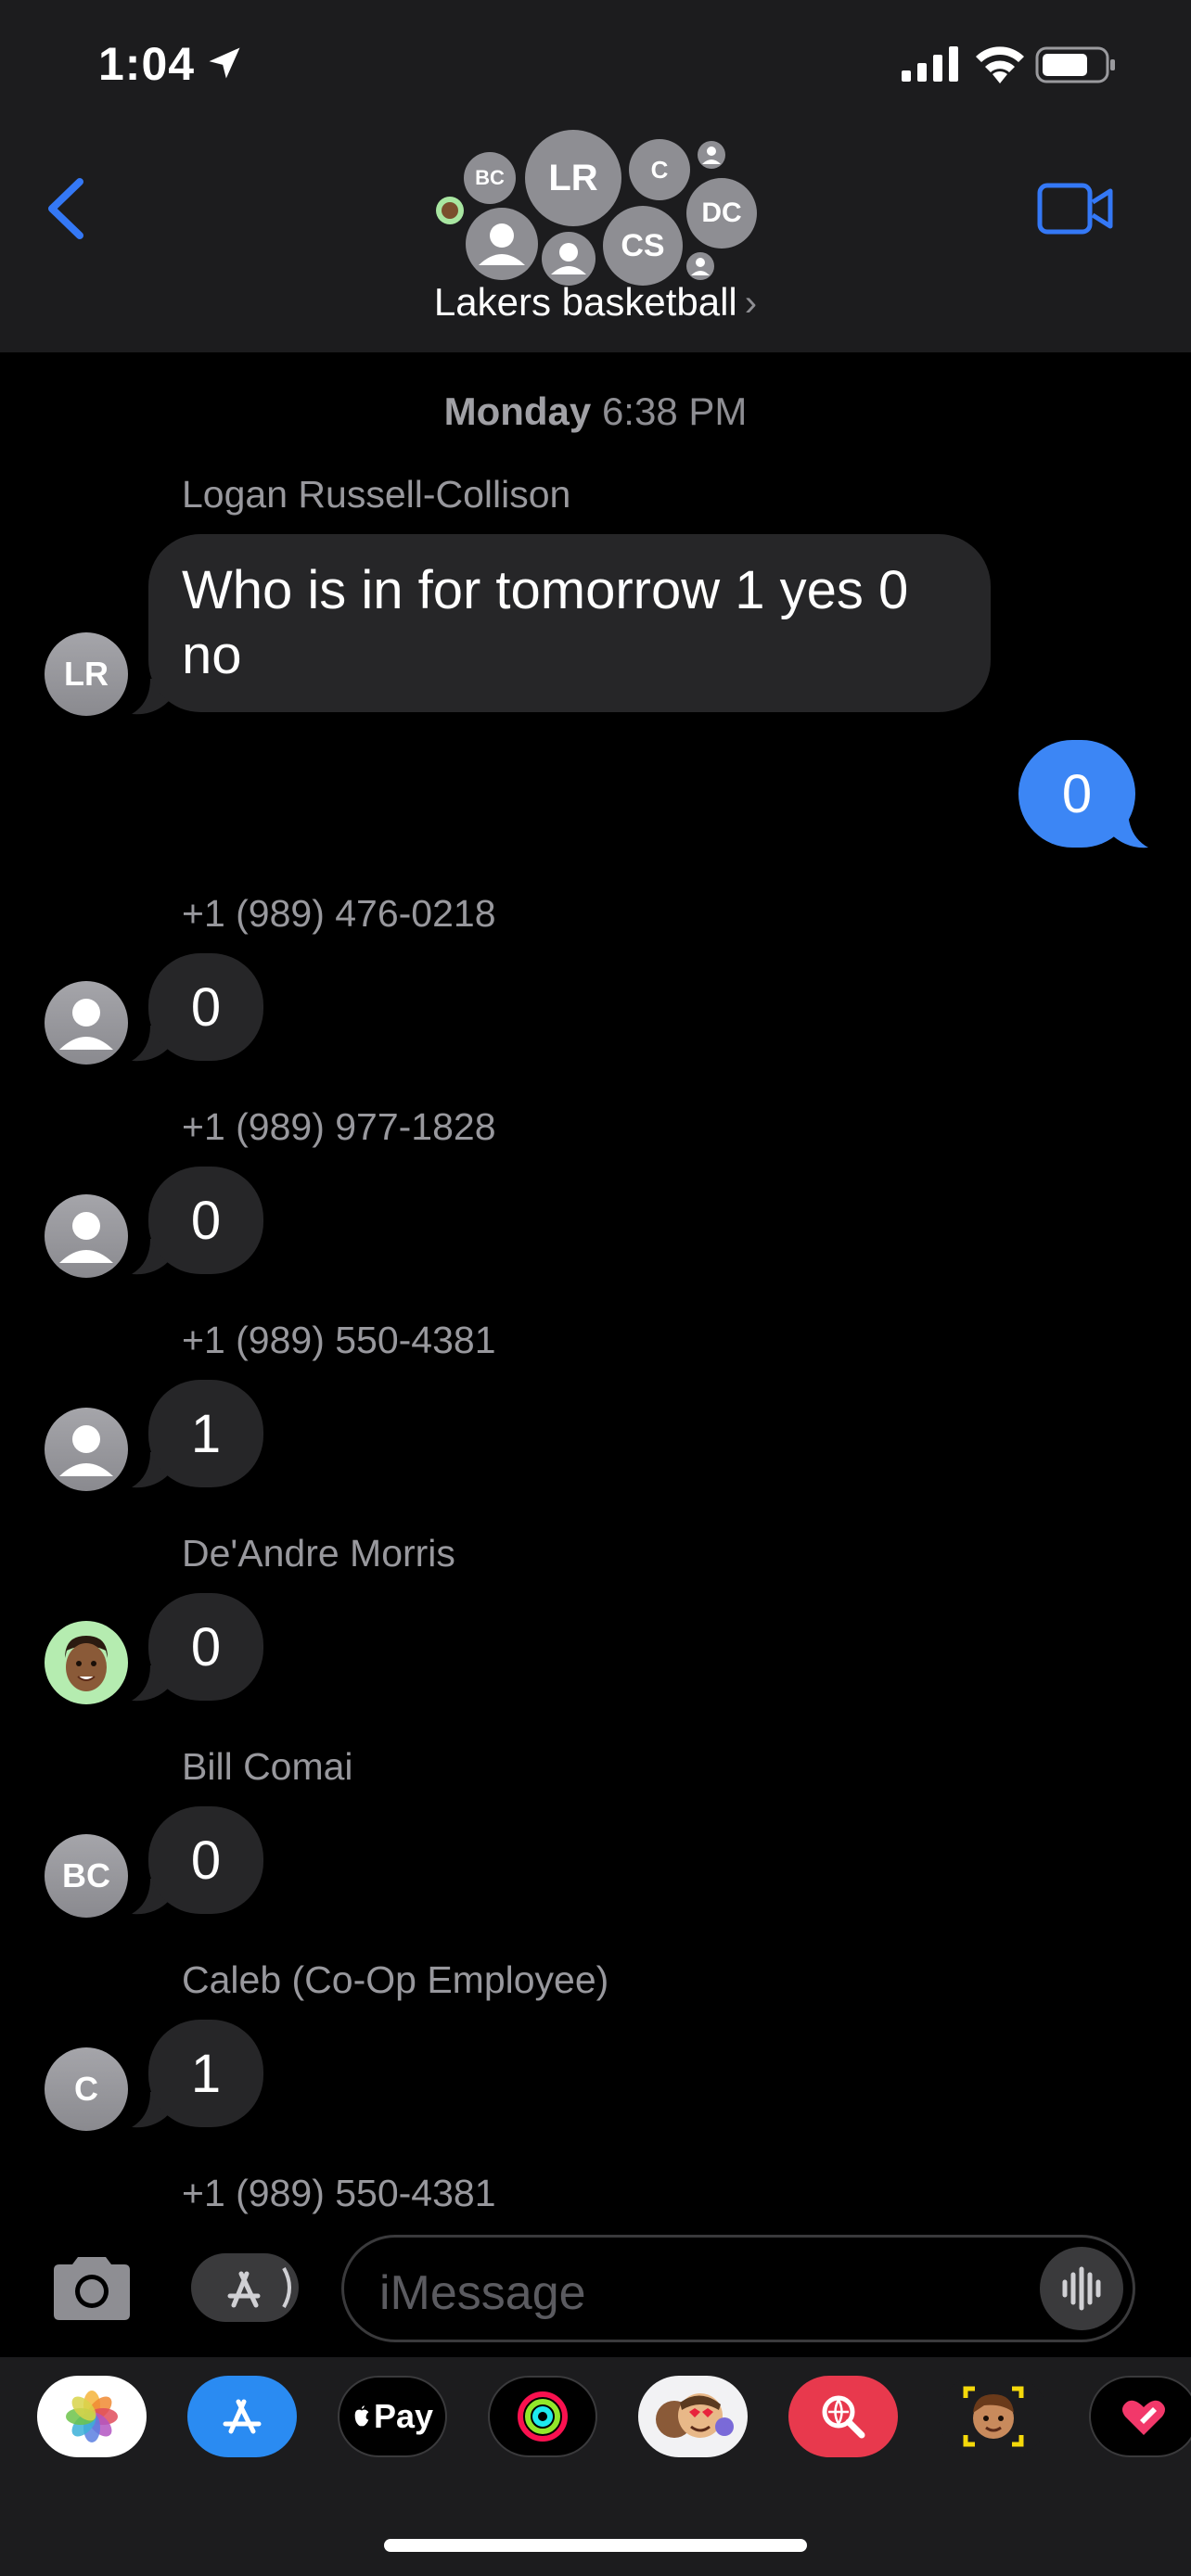 The image size is (1191, 2576). Describe the element at coordinates (66, 208) in the screenshot. I see `back-chevron-icon` at that location.